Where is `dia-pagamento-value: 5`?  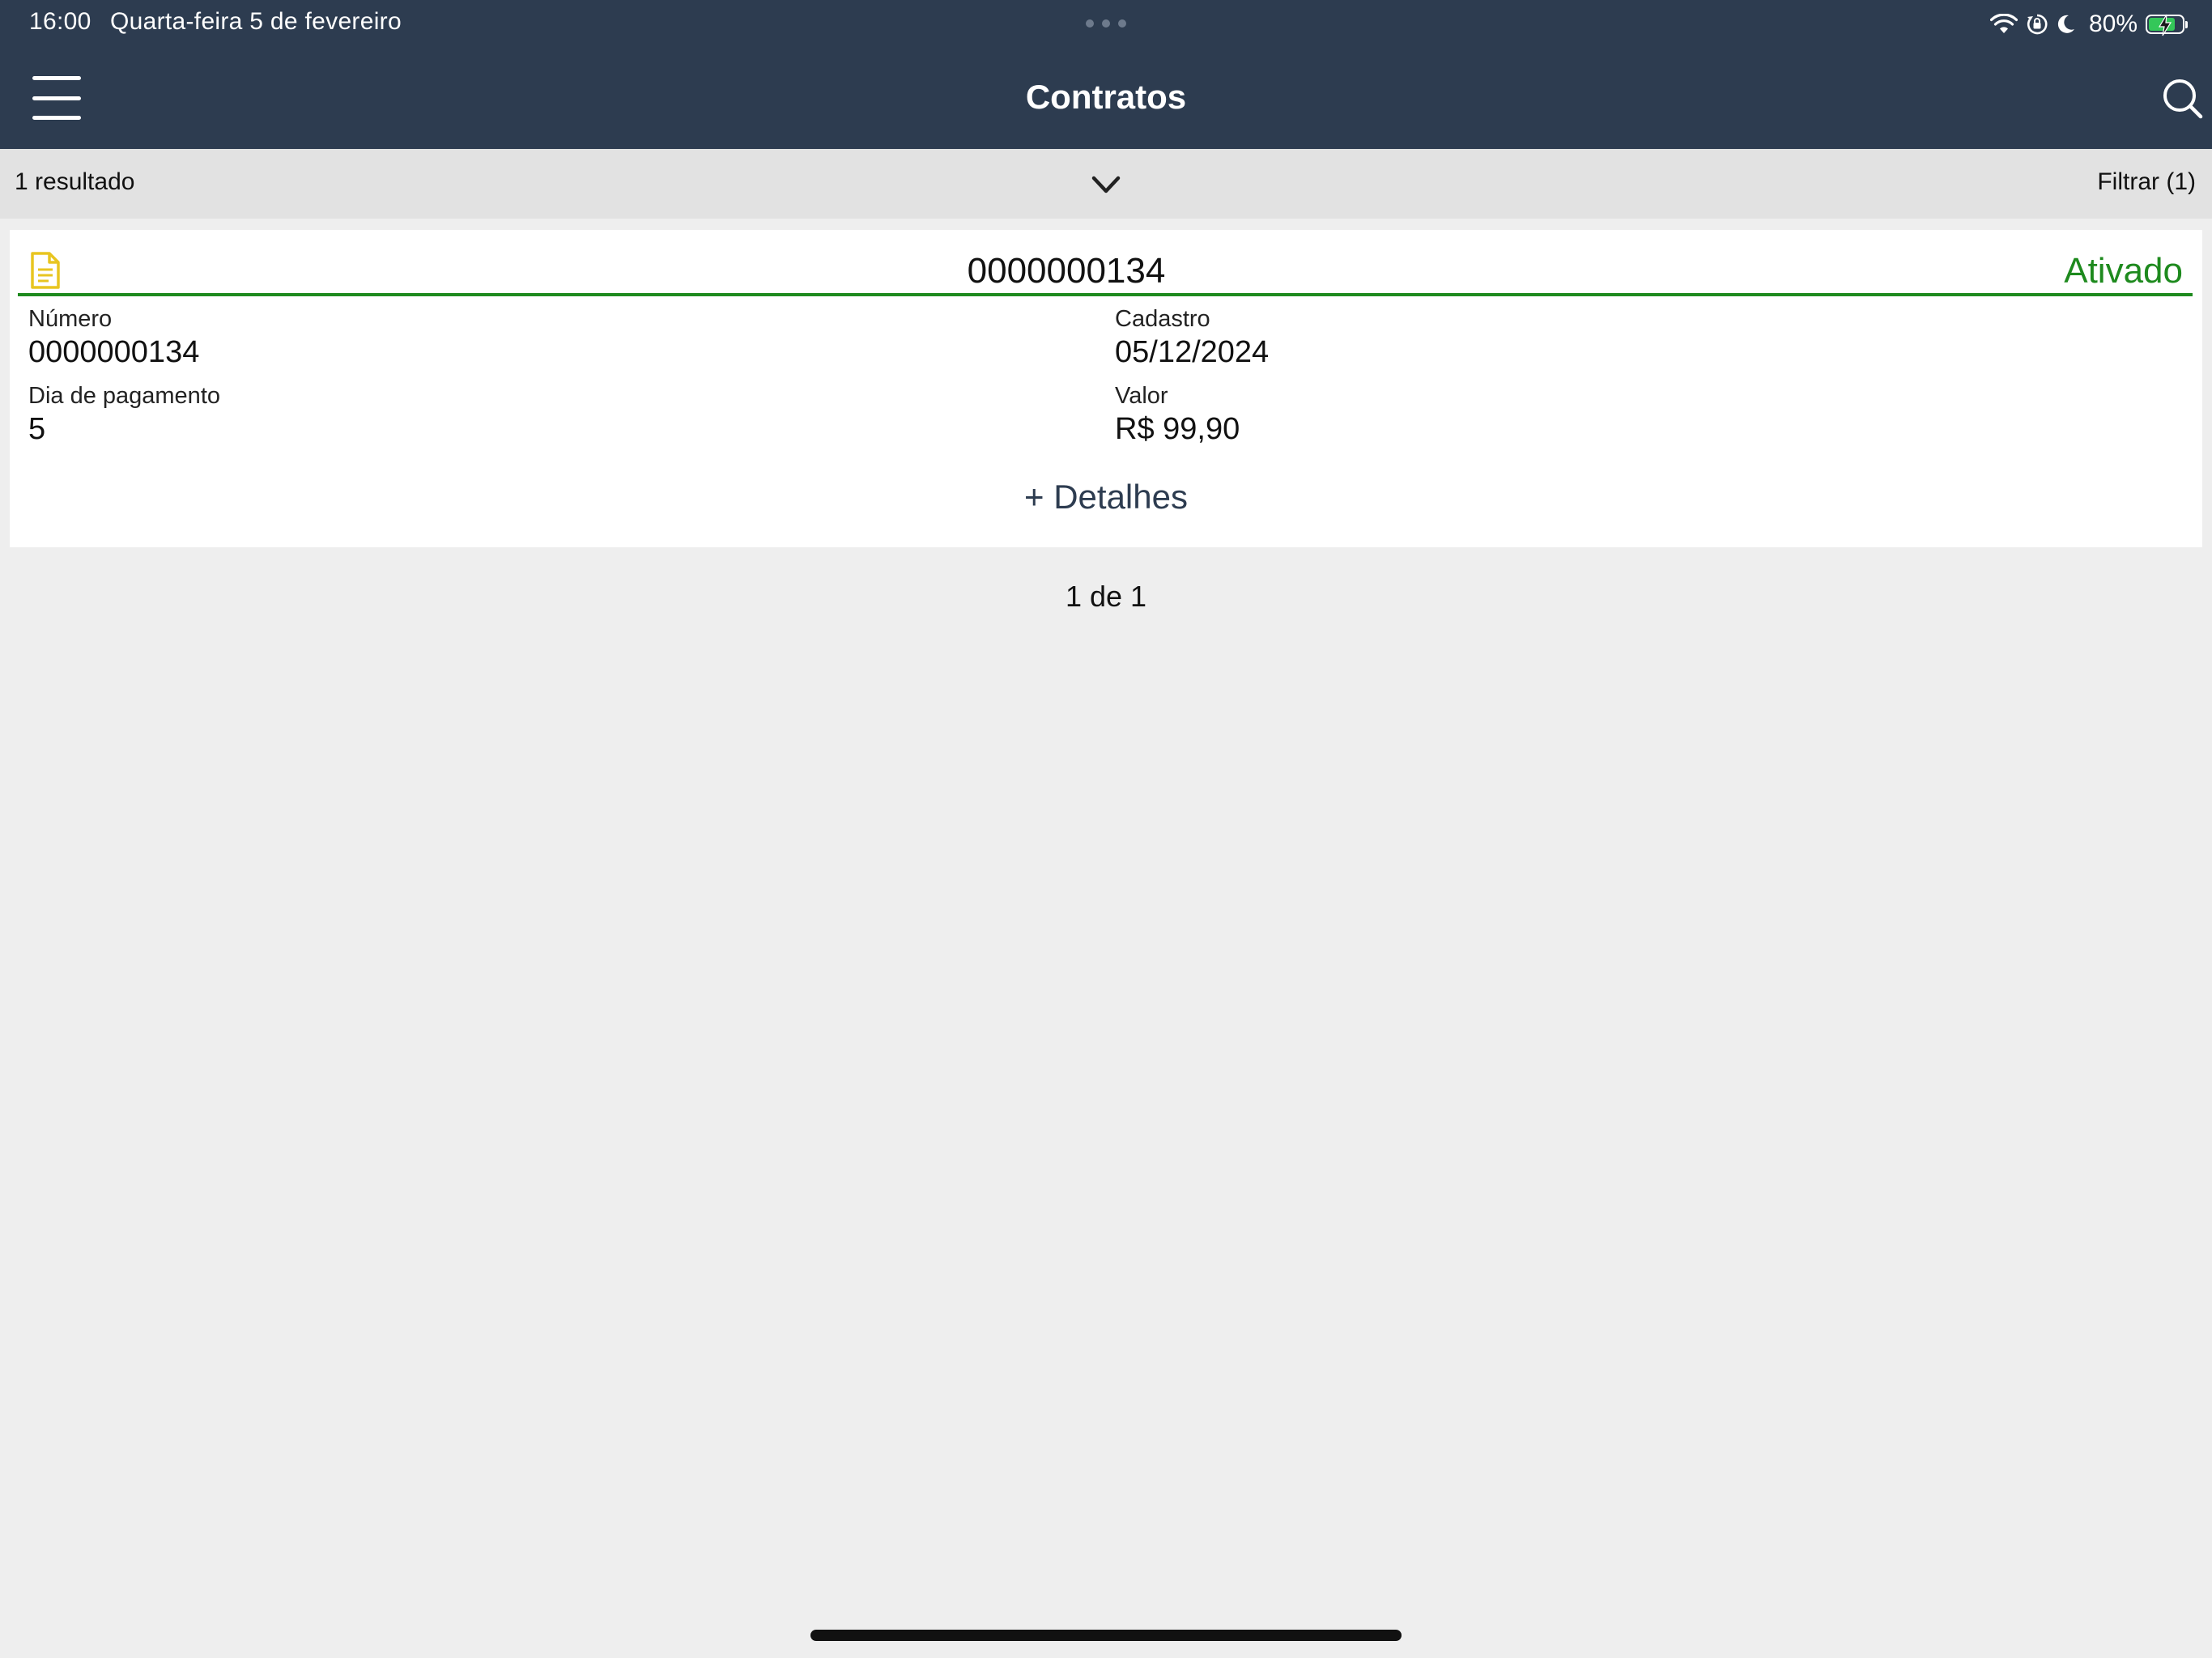
dia-pagamento-value: 5 is located at coordinates (37, 429).